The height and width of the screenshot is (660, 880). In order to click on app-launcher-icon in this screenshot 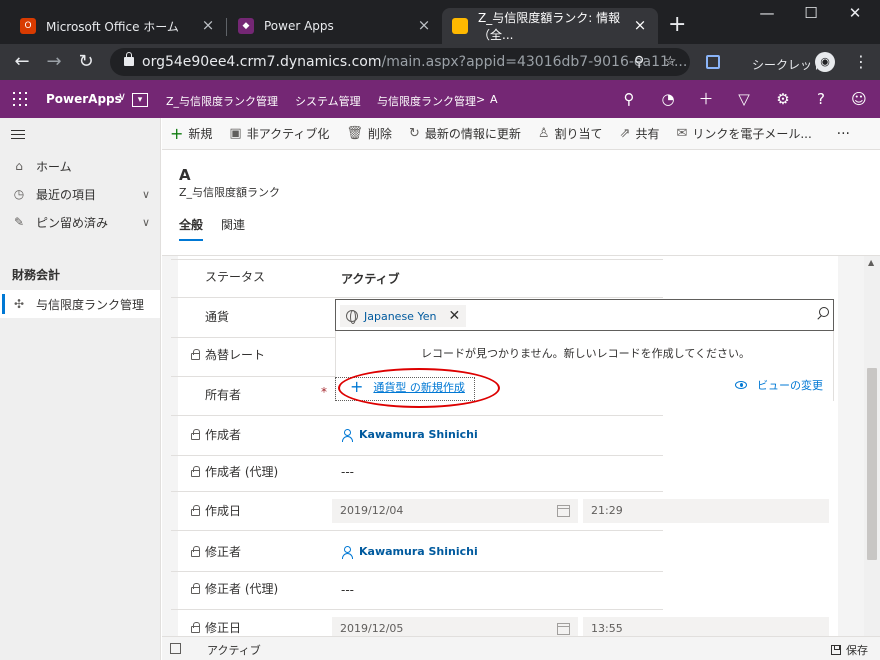, I will do `click(20, 99)`.